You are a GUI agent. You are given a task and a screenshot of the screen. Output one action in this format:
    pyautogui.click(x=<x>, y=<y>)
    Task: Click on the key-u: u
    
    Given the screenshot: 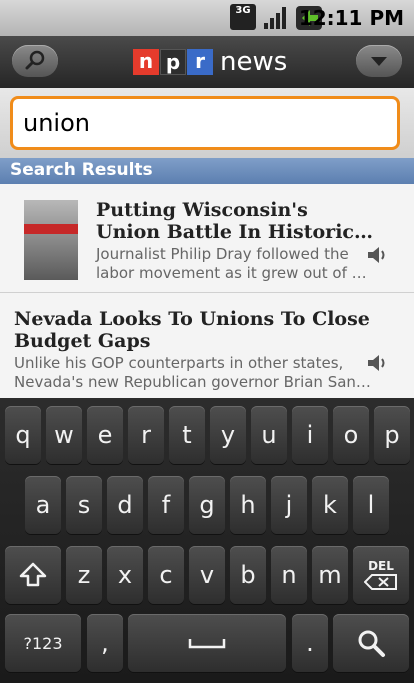 What is the action you would take?
    pyautogui.click(x=269, y=435)
    